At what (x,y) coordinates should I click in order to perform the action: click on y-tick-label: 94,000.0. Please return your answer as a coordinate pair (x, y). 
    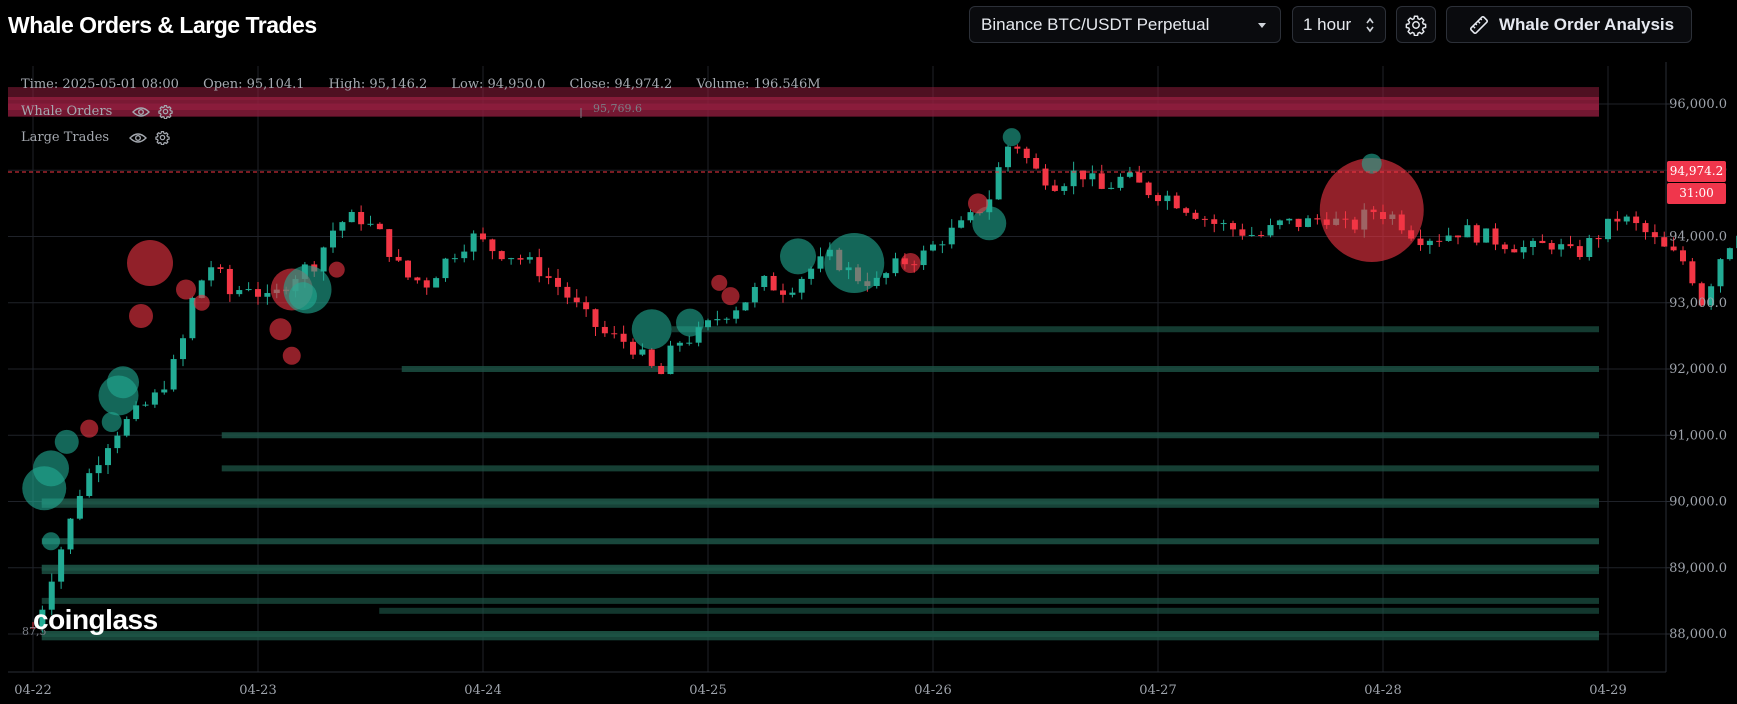
    Looking at the image, I should click on (1698, 237).